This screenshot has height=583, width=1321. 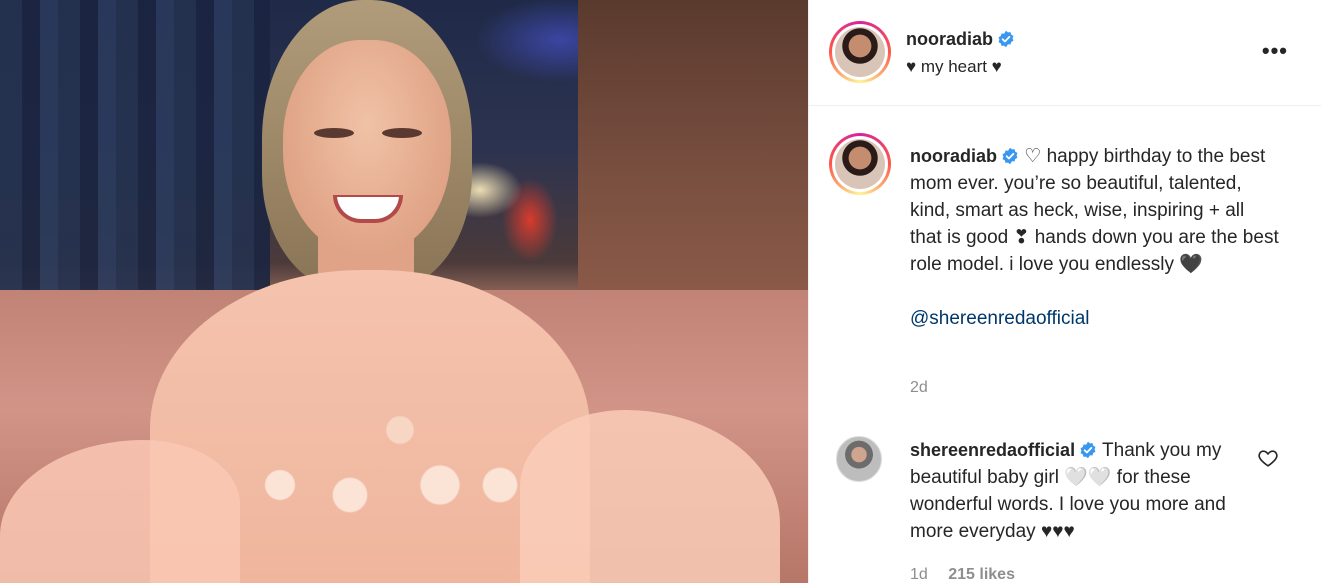 I want to click on comment-age: 1d, so click(x=919, y=574).